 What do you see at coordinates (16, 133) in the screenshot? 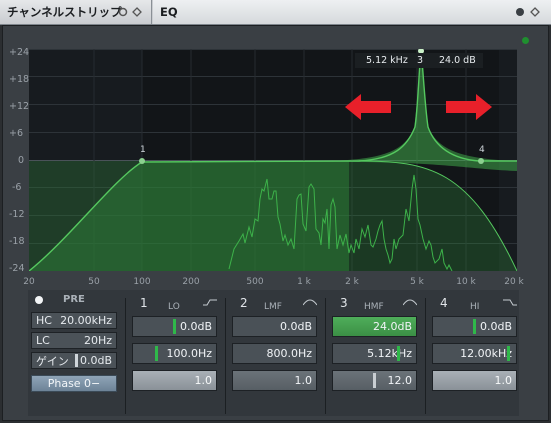
I see `y-tick: +6` at bounding box center [16, 133].